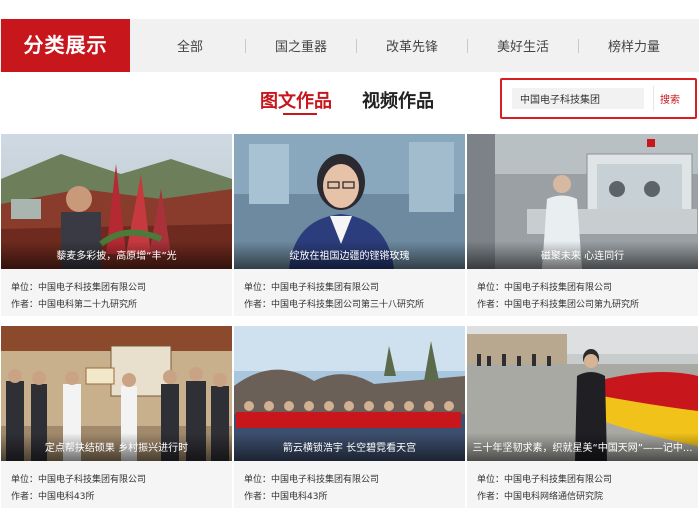 The width and height of the screenshot is (699, 519). I want to click on work-thumbnail: 绽放在祖国边疆的铿锵玫瑰, so click(349, 201).